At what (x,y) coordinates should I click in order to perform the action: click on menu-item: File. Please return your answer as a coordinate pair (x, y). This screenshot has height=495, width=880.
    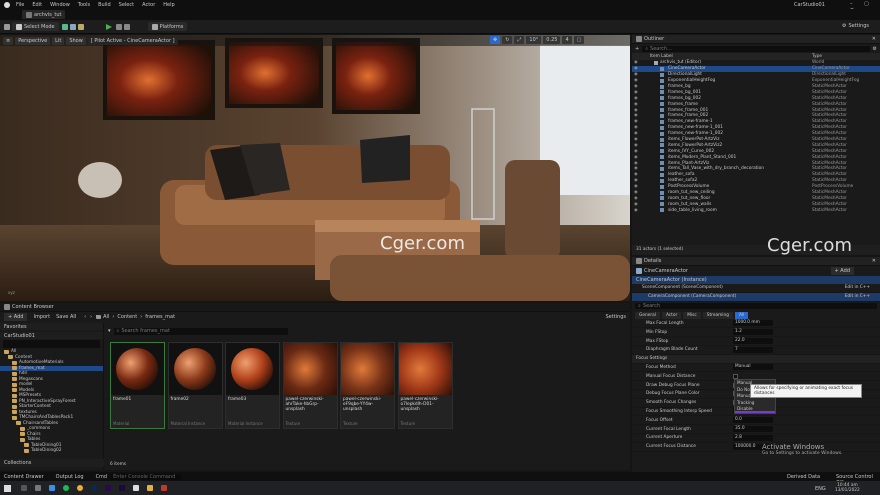
    Looking at the image, I should click on (20, 5).